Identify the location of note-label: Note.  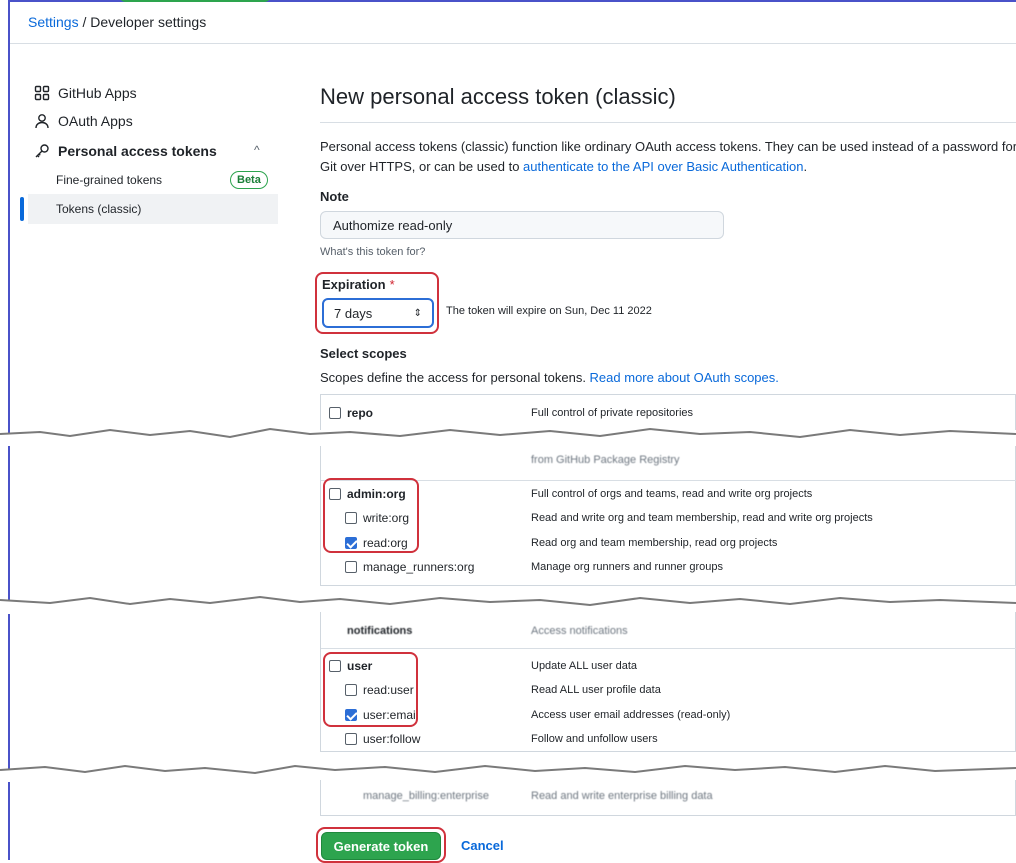
(334, 196).